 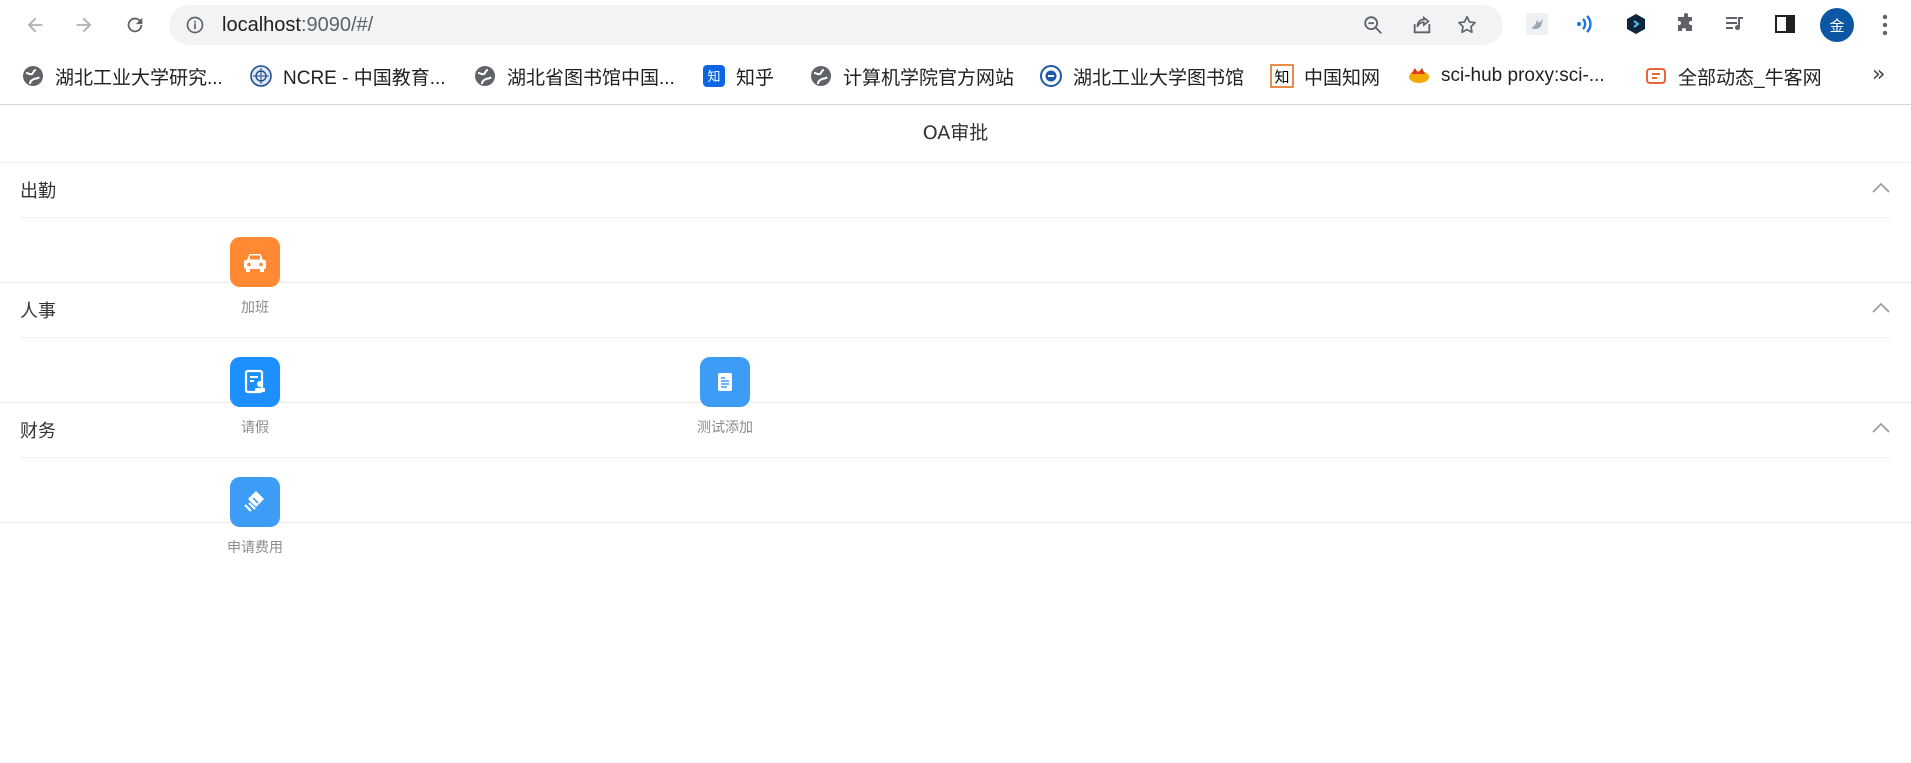 I want to click on bookmark-label: 湖北工业大学图书馆, so click(x=1159, y=78).